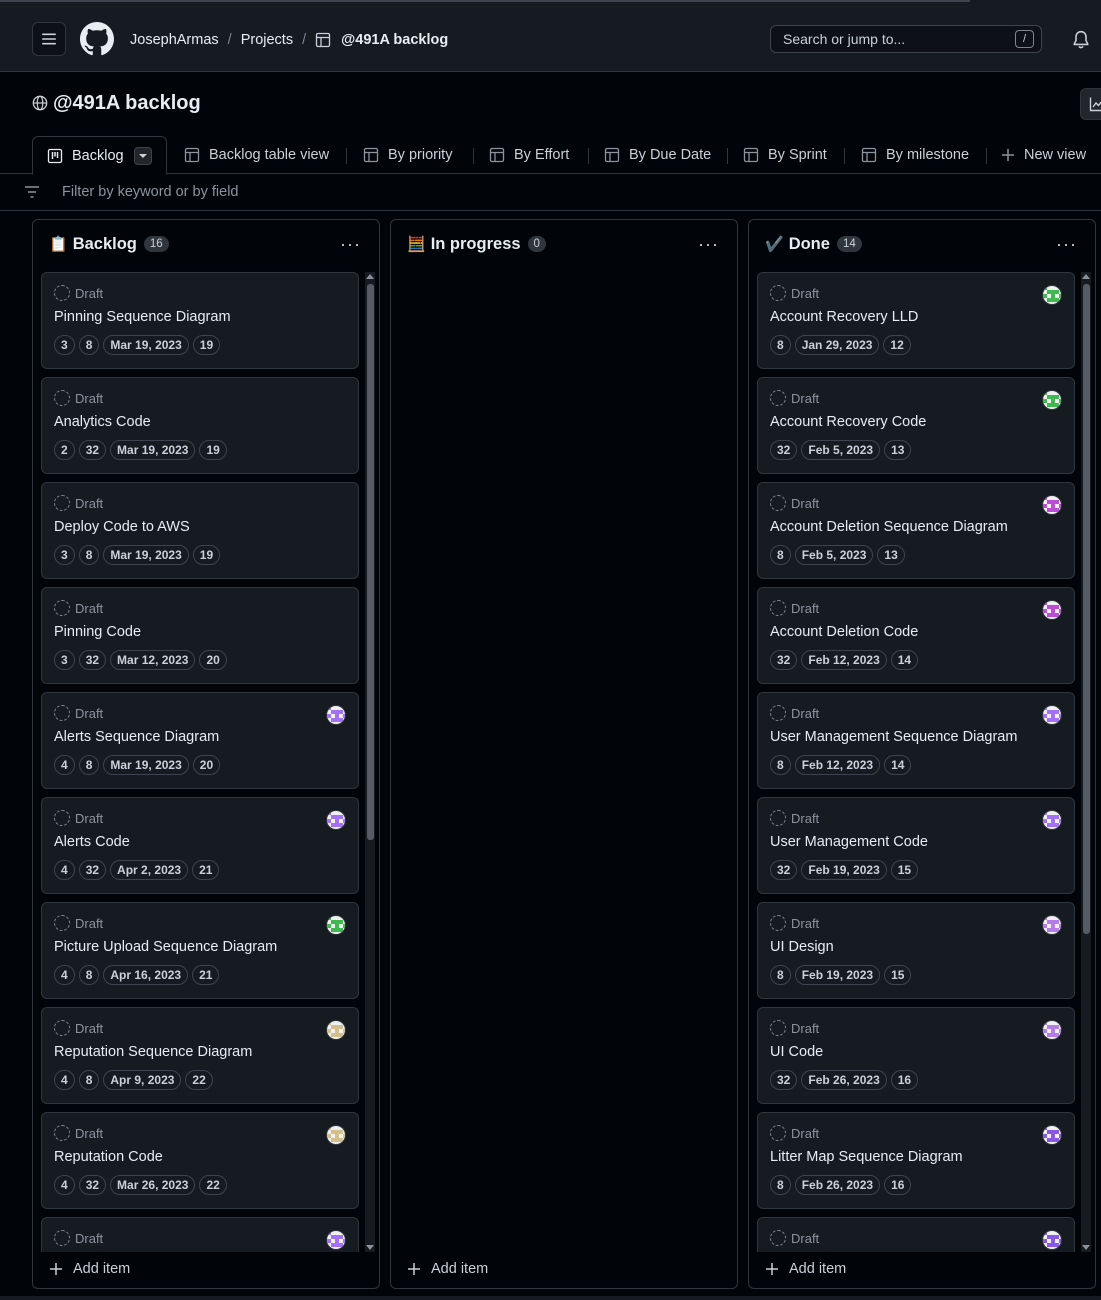  I want to click on card-title: User Management Sequence Diagram, so click(893, 737).